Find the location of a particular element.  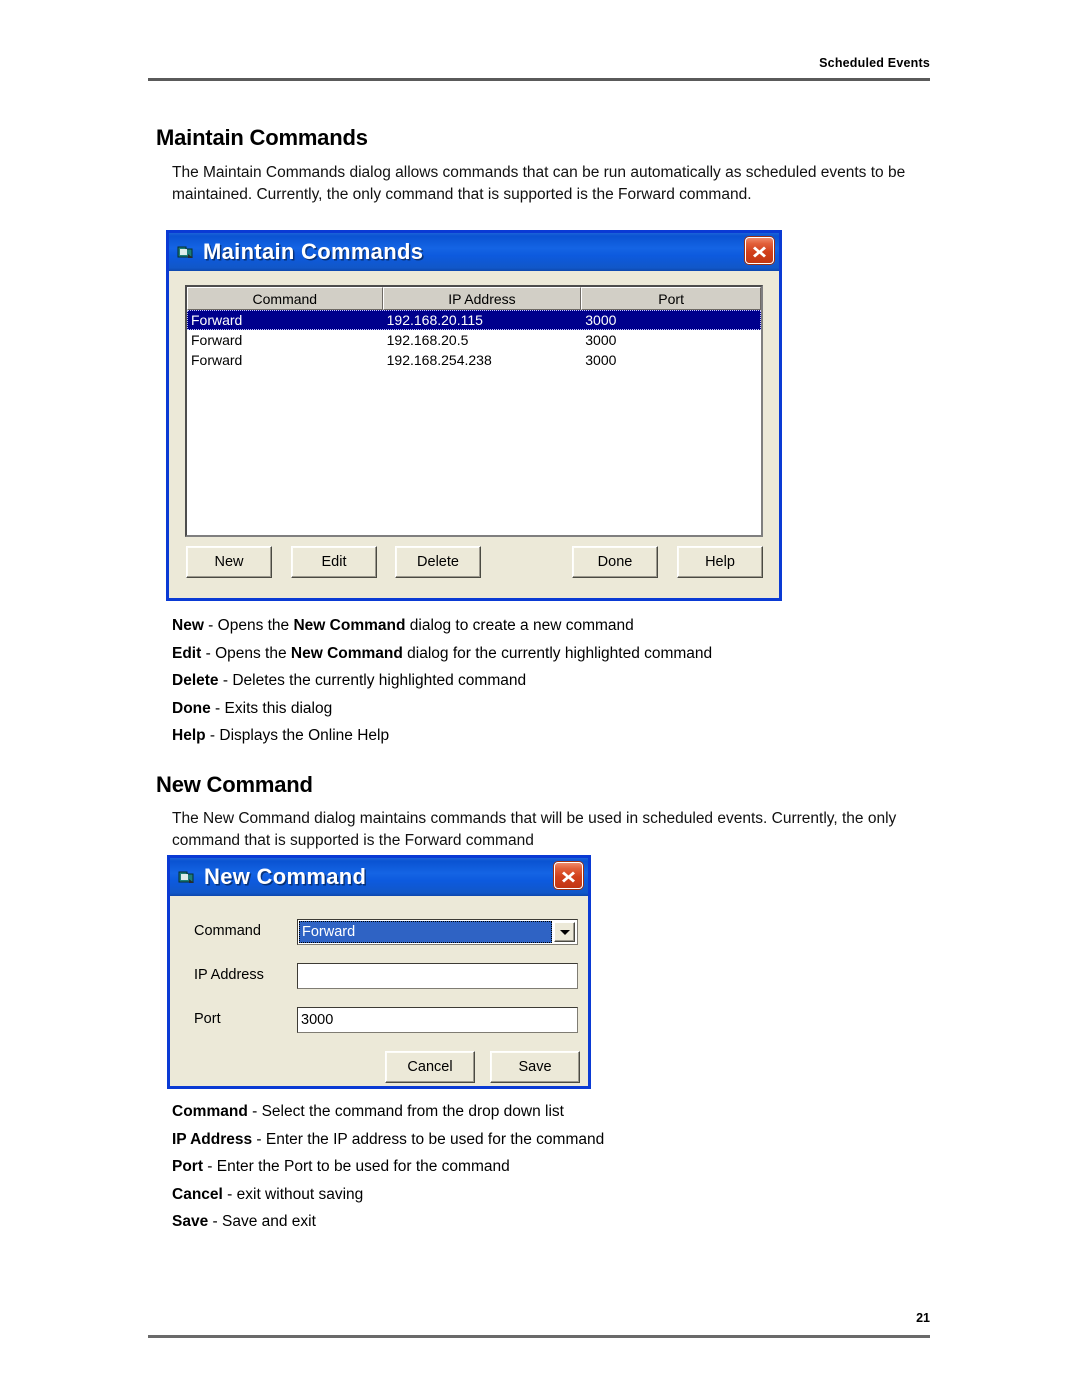

term-save: Save is located at coordinates (190, 1221).